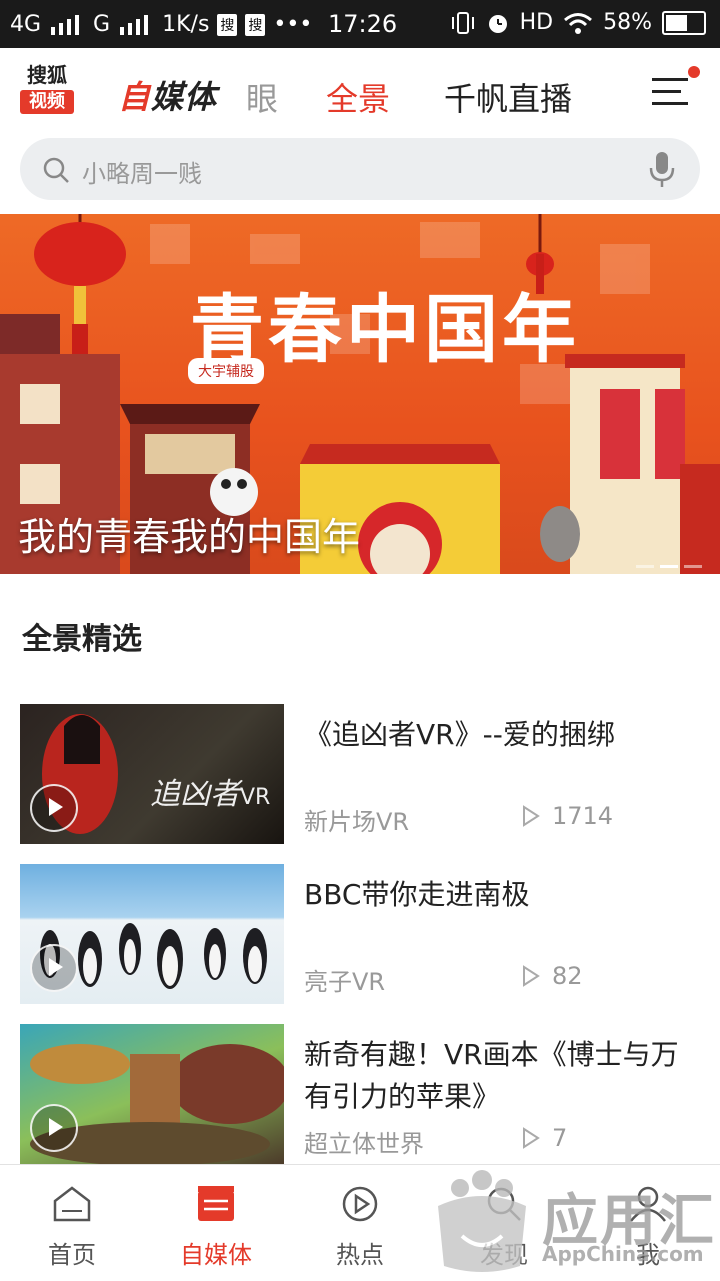 This screenshot has height=1281, width=720. I want to click on battery-percent: 58%, so click(627, 22).